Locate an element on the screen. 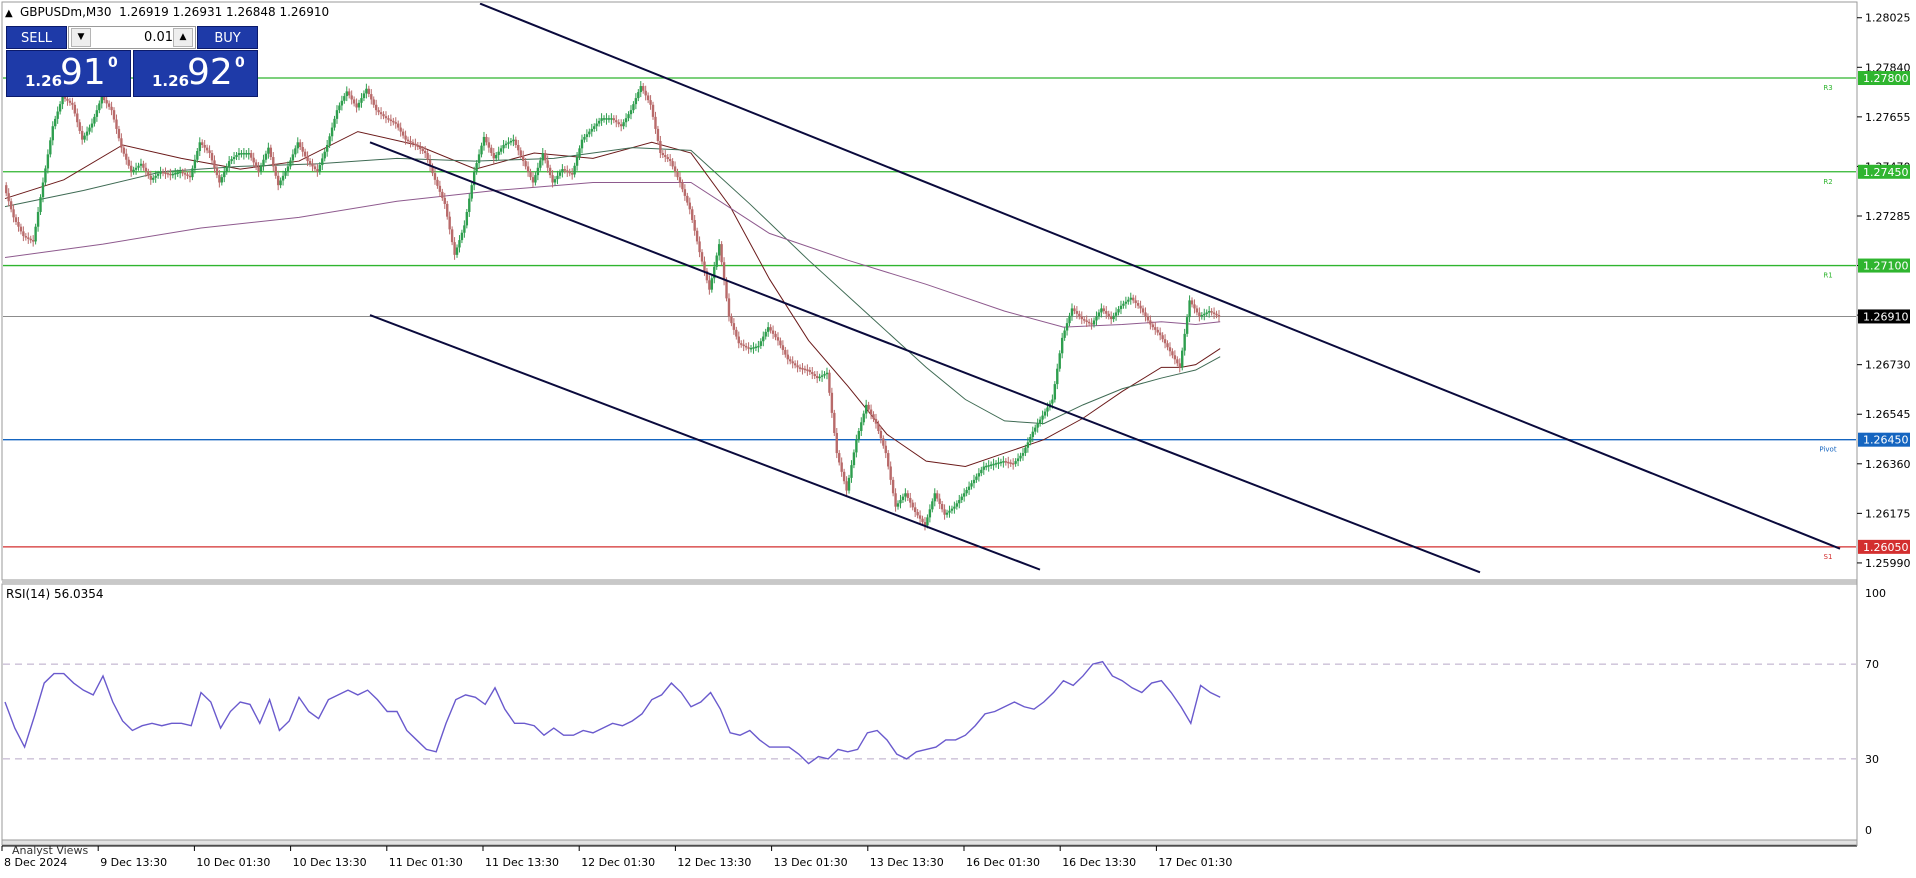 This screenshot has width=1916, height=878. one-click-trading-panel: SELL ▼ ▲ BUY 1.26 91 0 1.26 92 0 is located at coordinates (132, 61).